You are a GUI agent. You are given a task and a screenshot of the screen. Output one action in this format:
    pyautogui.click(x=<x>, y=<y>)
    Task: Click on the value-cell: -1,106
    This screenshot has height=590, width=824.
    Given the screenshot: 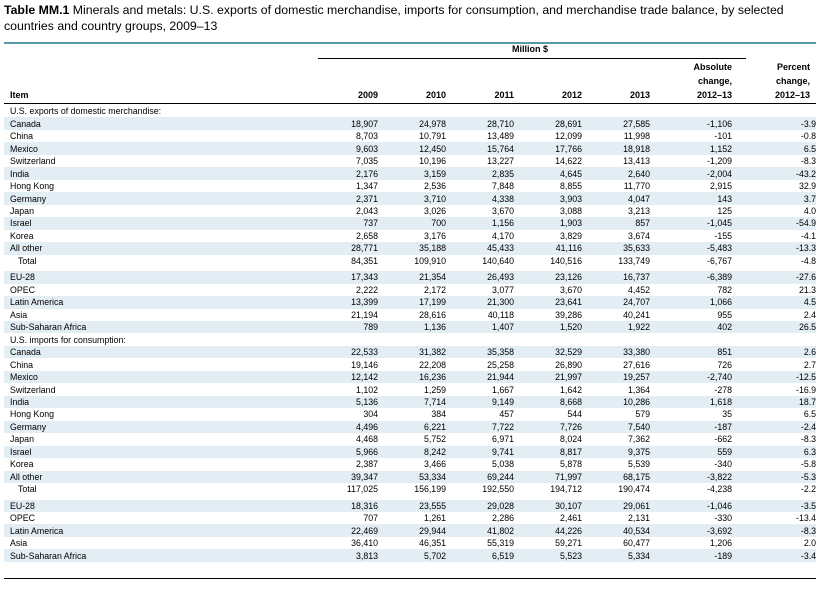 What is the action you would take?
    pyautogui.click(x=691, y=123)
    